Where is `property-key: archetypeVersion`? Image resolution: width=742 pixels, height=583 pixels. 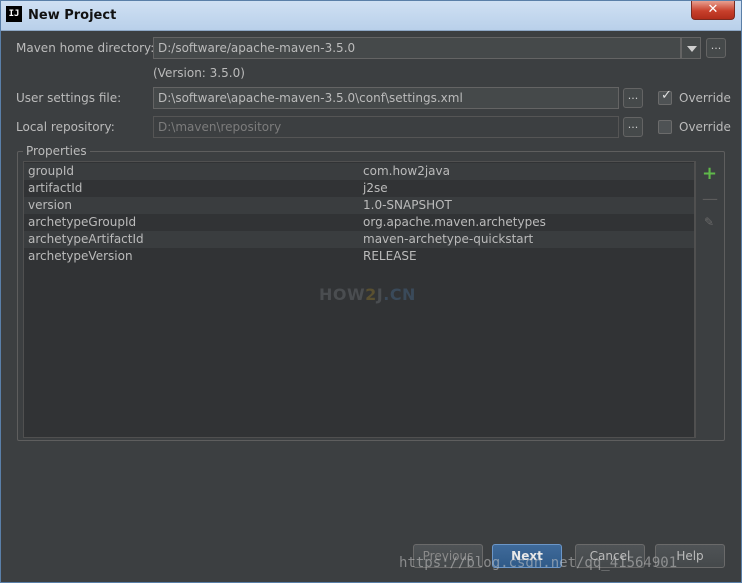 property-key: archetypeVersion is located at coordinates (80, 256).